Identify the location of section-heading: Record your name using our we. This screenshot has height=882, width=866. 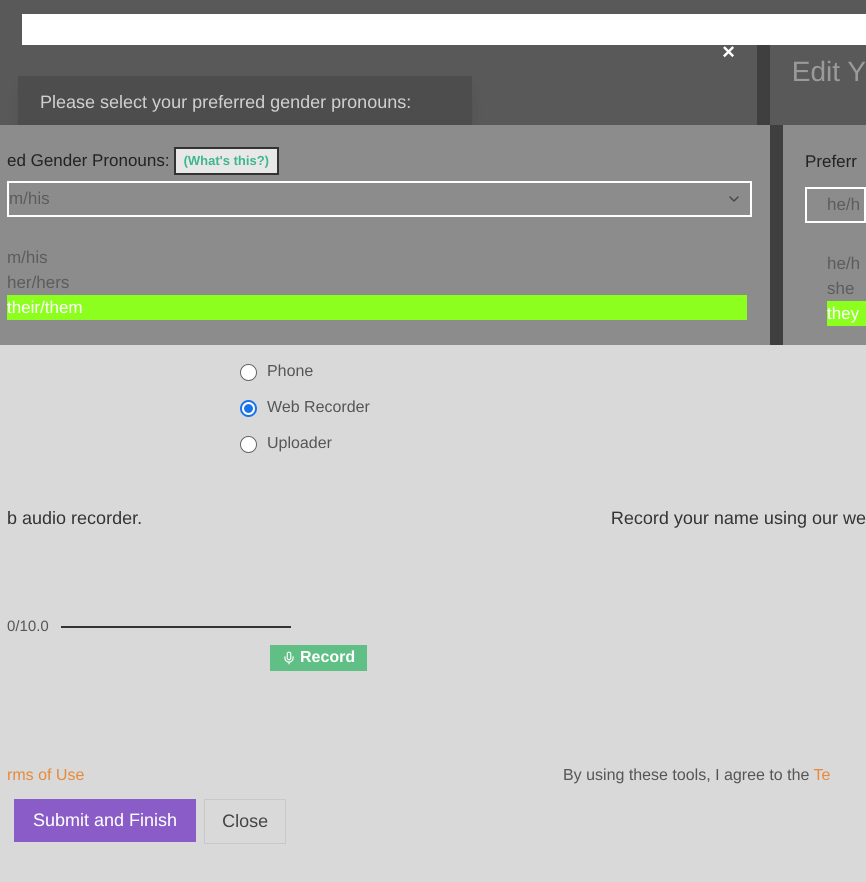
(738, 518).